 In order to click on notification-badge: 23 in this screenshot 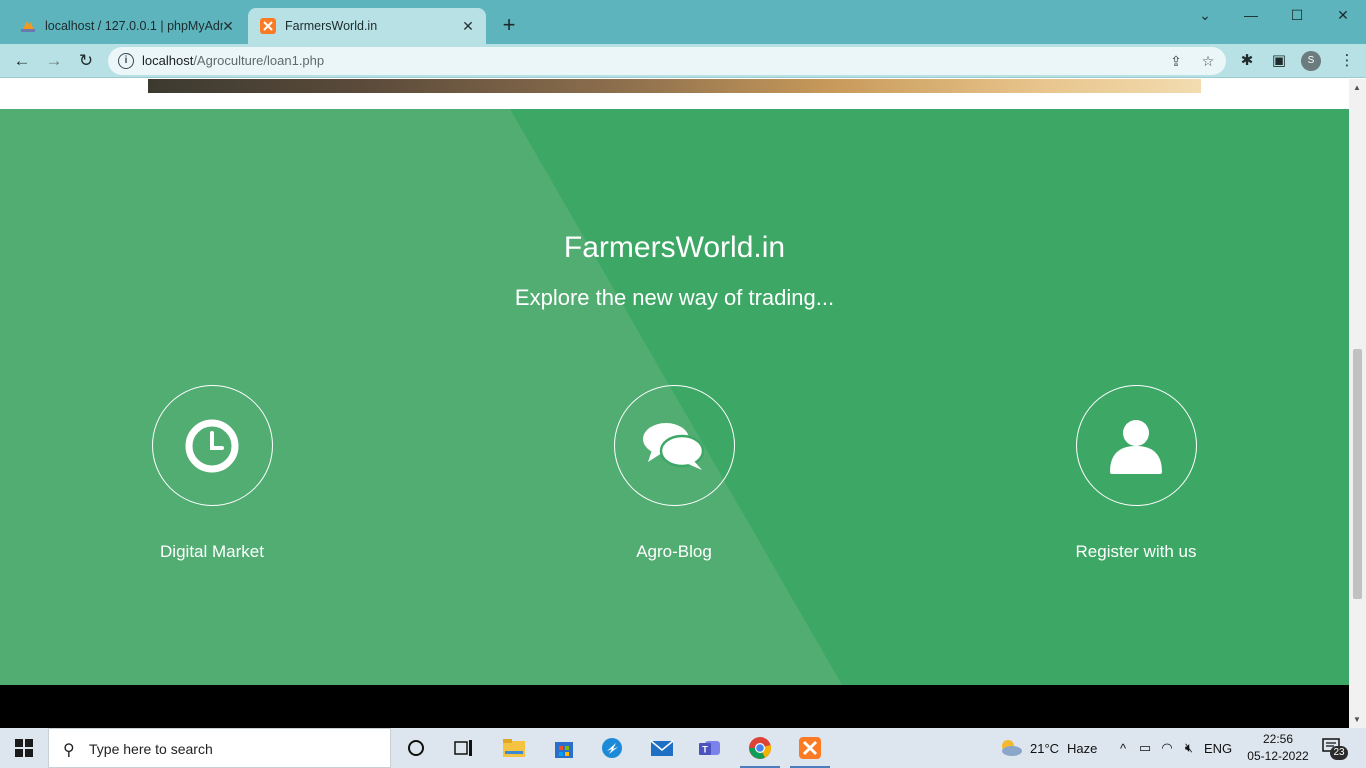, I will do `click(1339, 753)`.